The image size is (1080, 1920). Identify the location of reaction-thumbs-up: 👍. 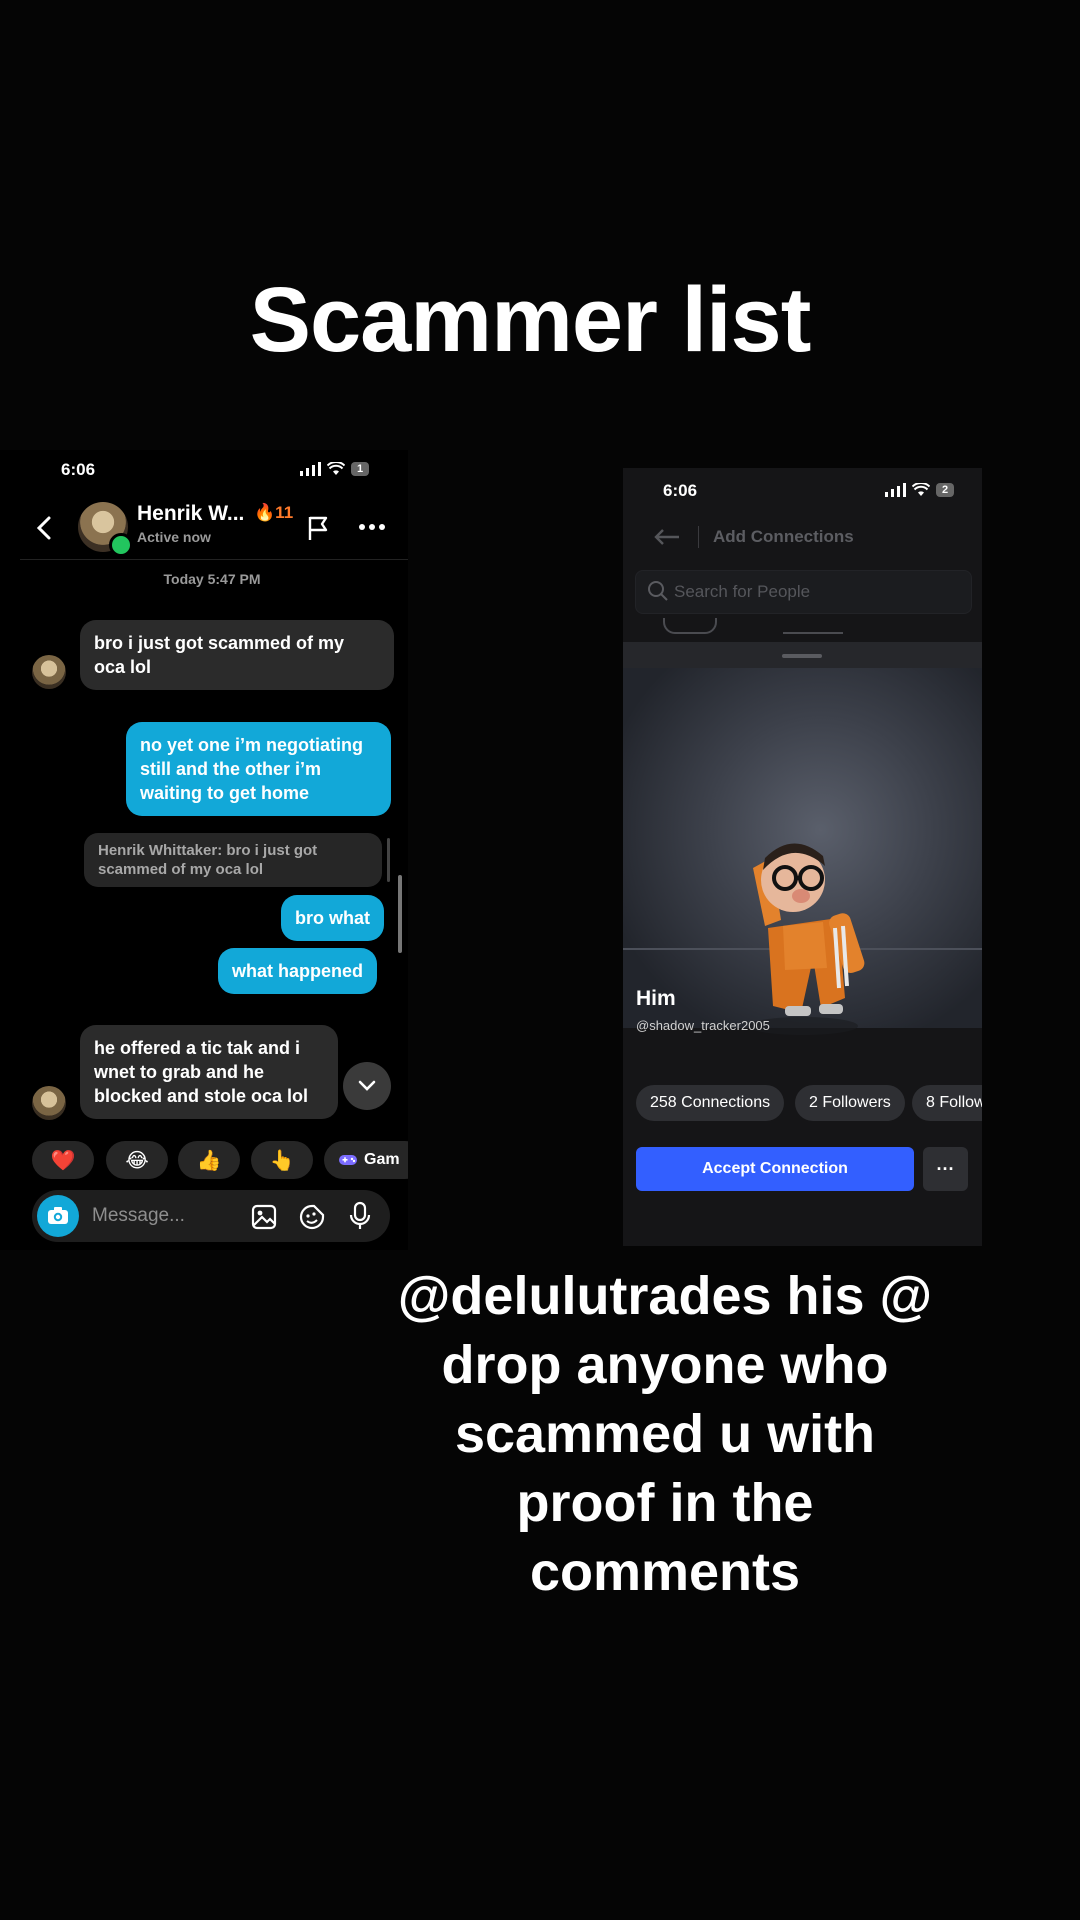
(209, 1160).